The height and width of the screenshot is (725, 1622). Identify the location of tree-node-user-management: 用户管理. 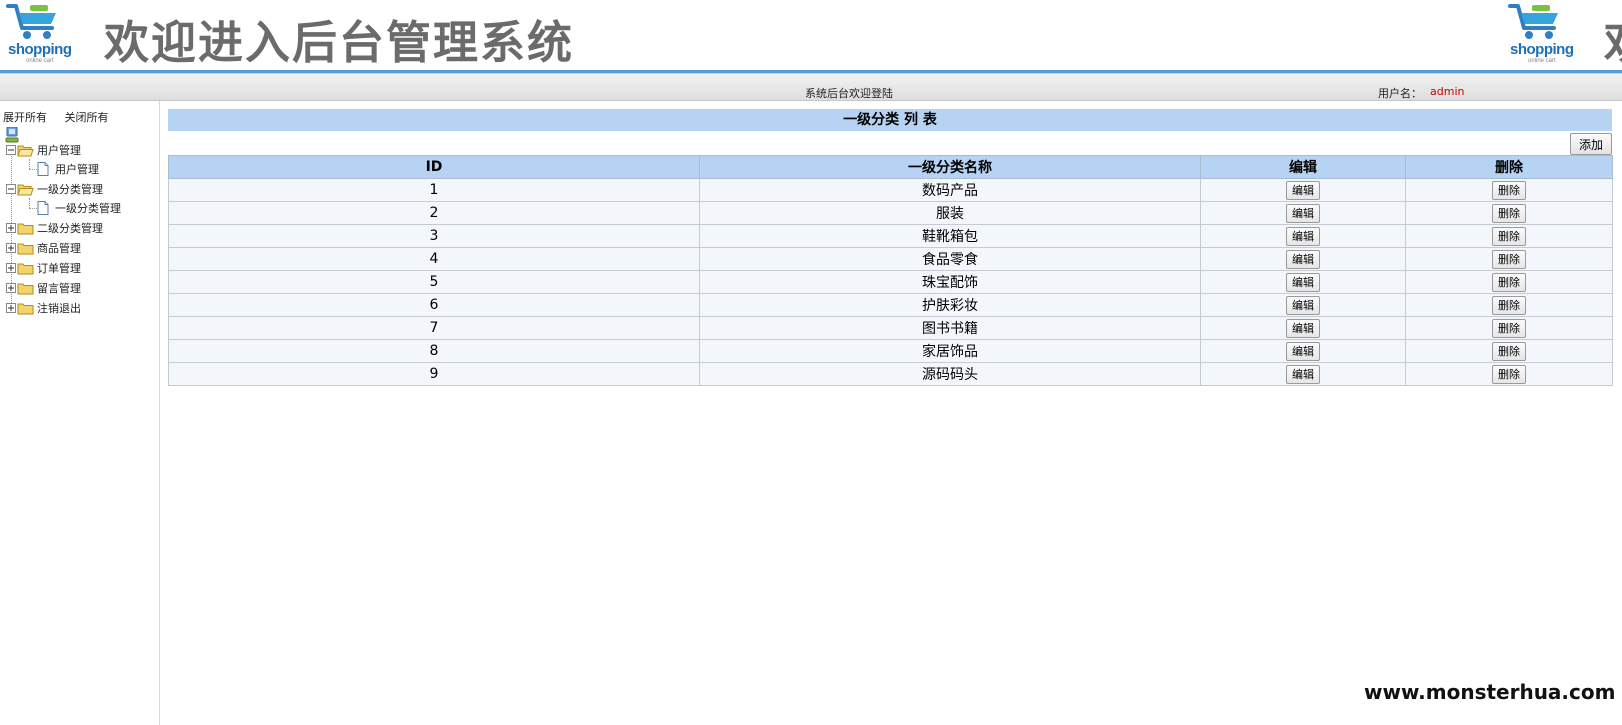
(43, 150).